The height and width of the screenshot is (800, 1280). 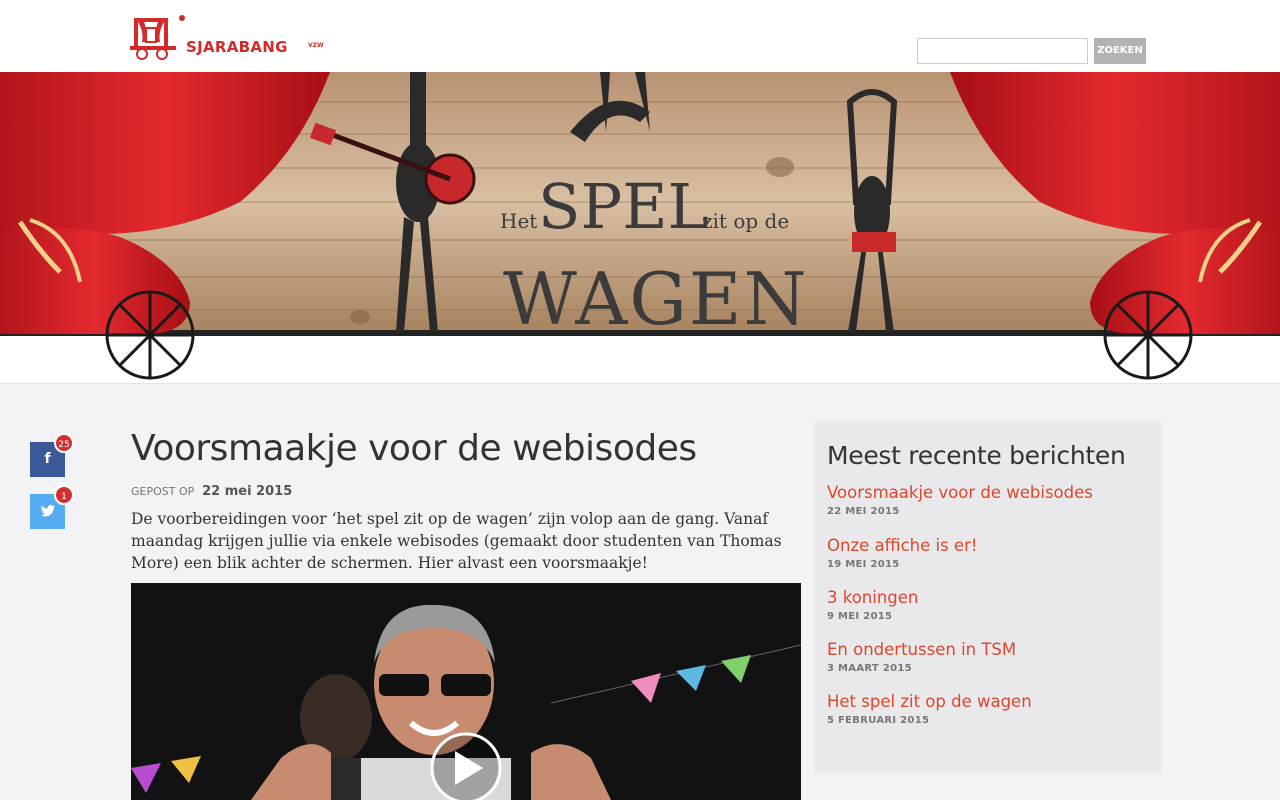 What do you see at coordinates (878, 720) in the screenshot?
I see `recent-post-date: 5 FEBRUARI 2015` at bounding box center [878, 720].